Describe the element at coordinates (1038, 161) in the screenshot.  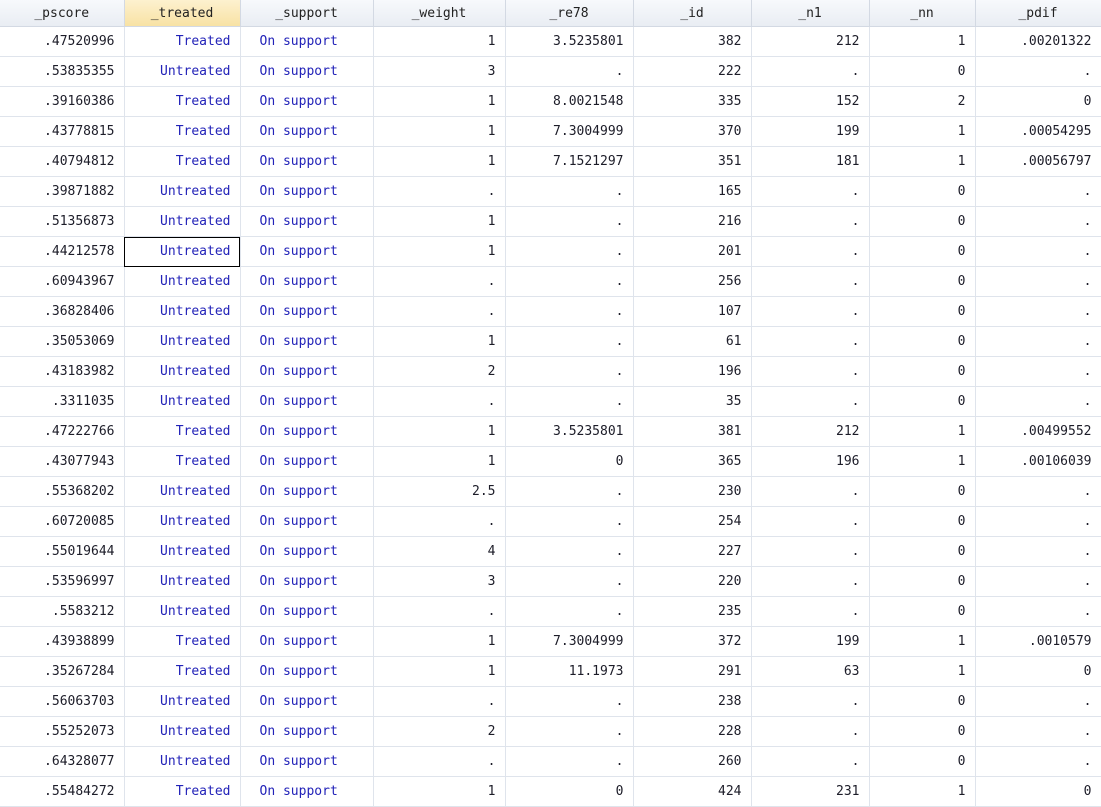
I see `cell-pdif: .00056797` at that location.